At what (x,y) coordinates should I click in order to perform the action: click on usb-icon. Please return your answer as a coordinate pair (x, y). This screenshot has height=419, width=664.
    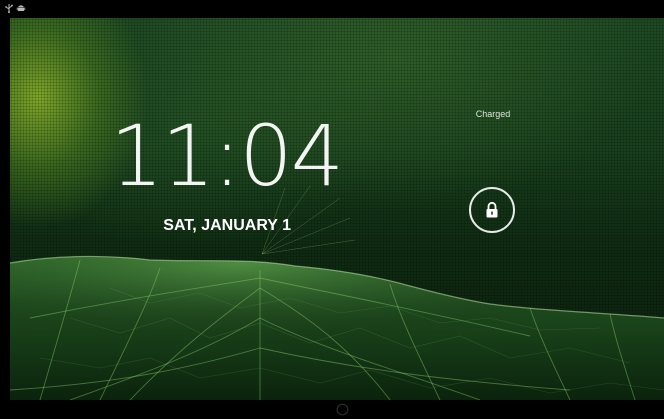
    Looking at the image, I should click on (9, 8).